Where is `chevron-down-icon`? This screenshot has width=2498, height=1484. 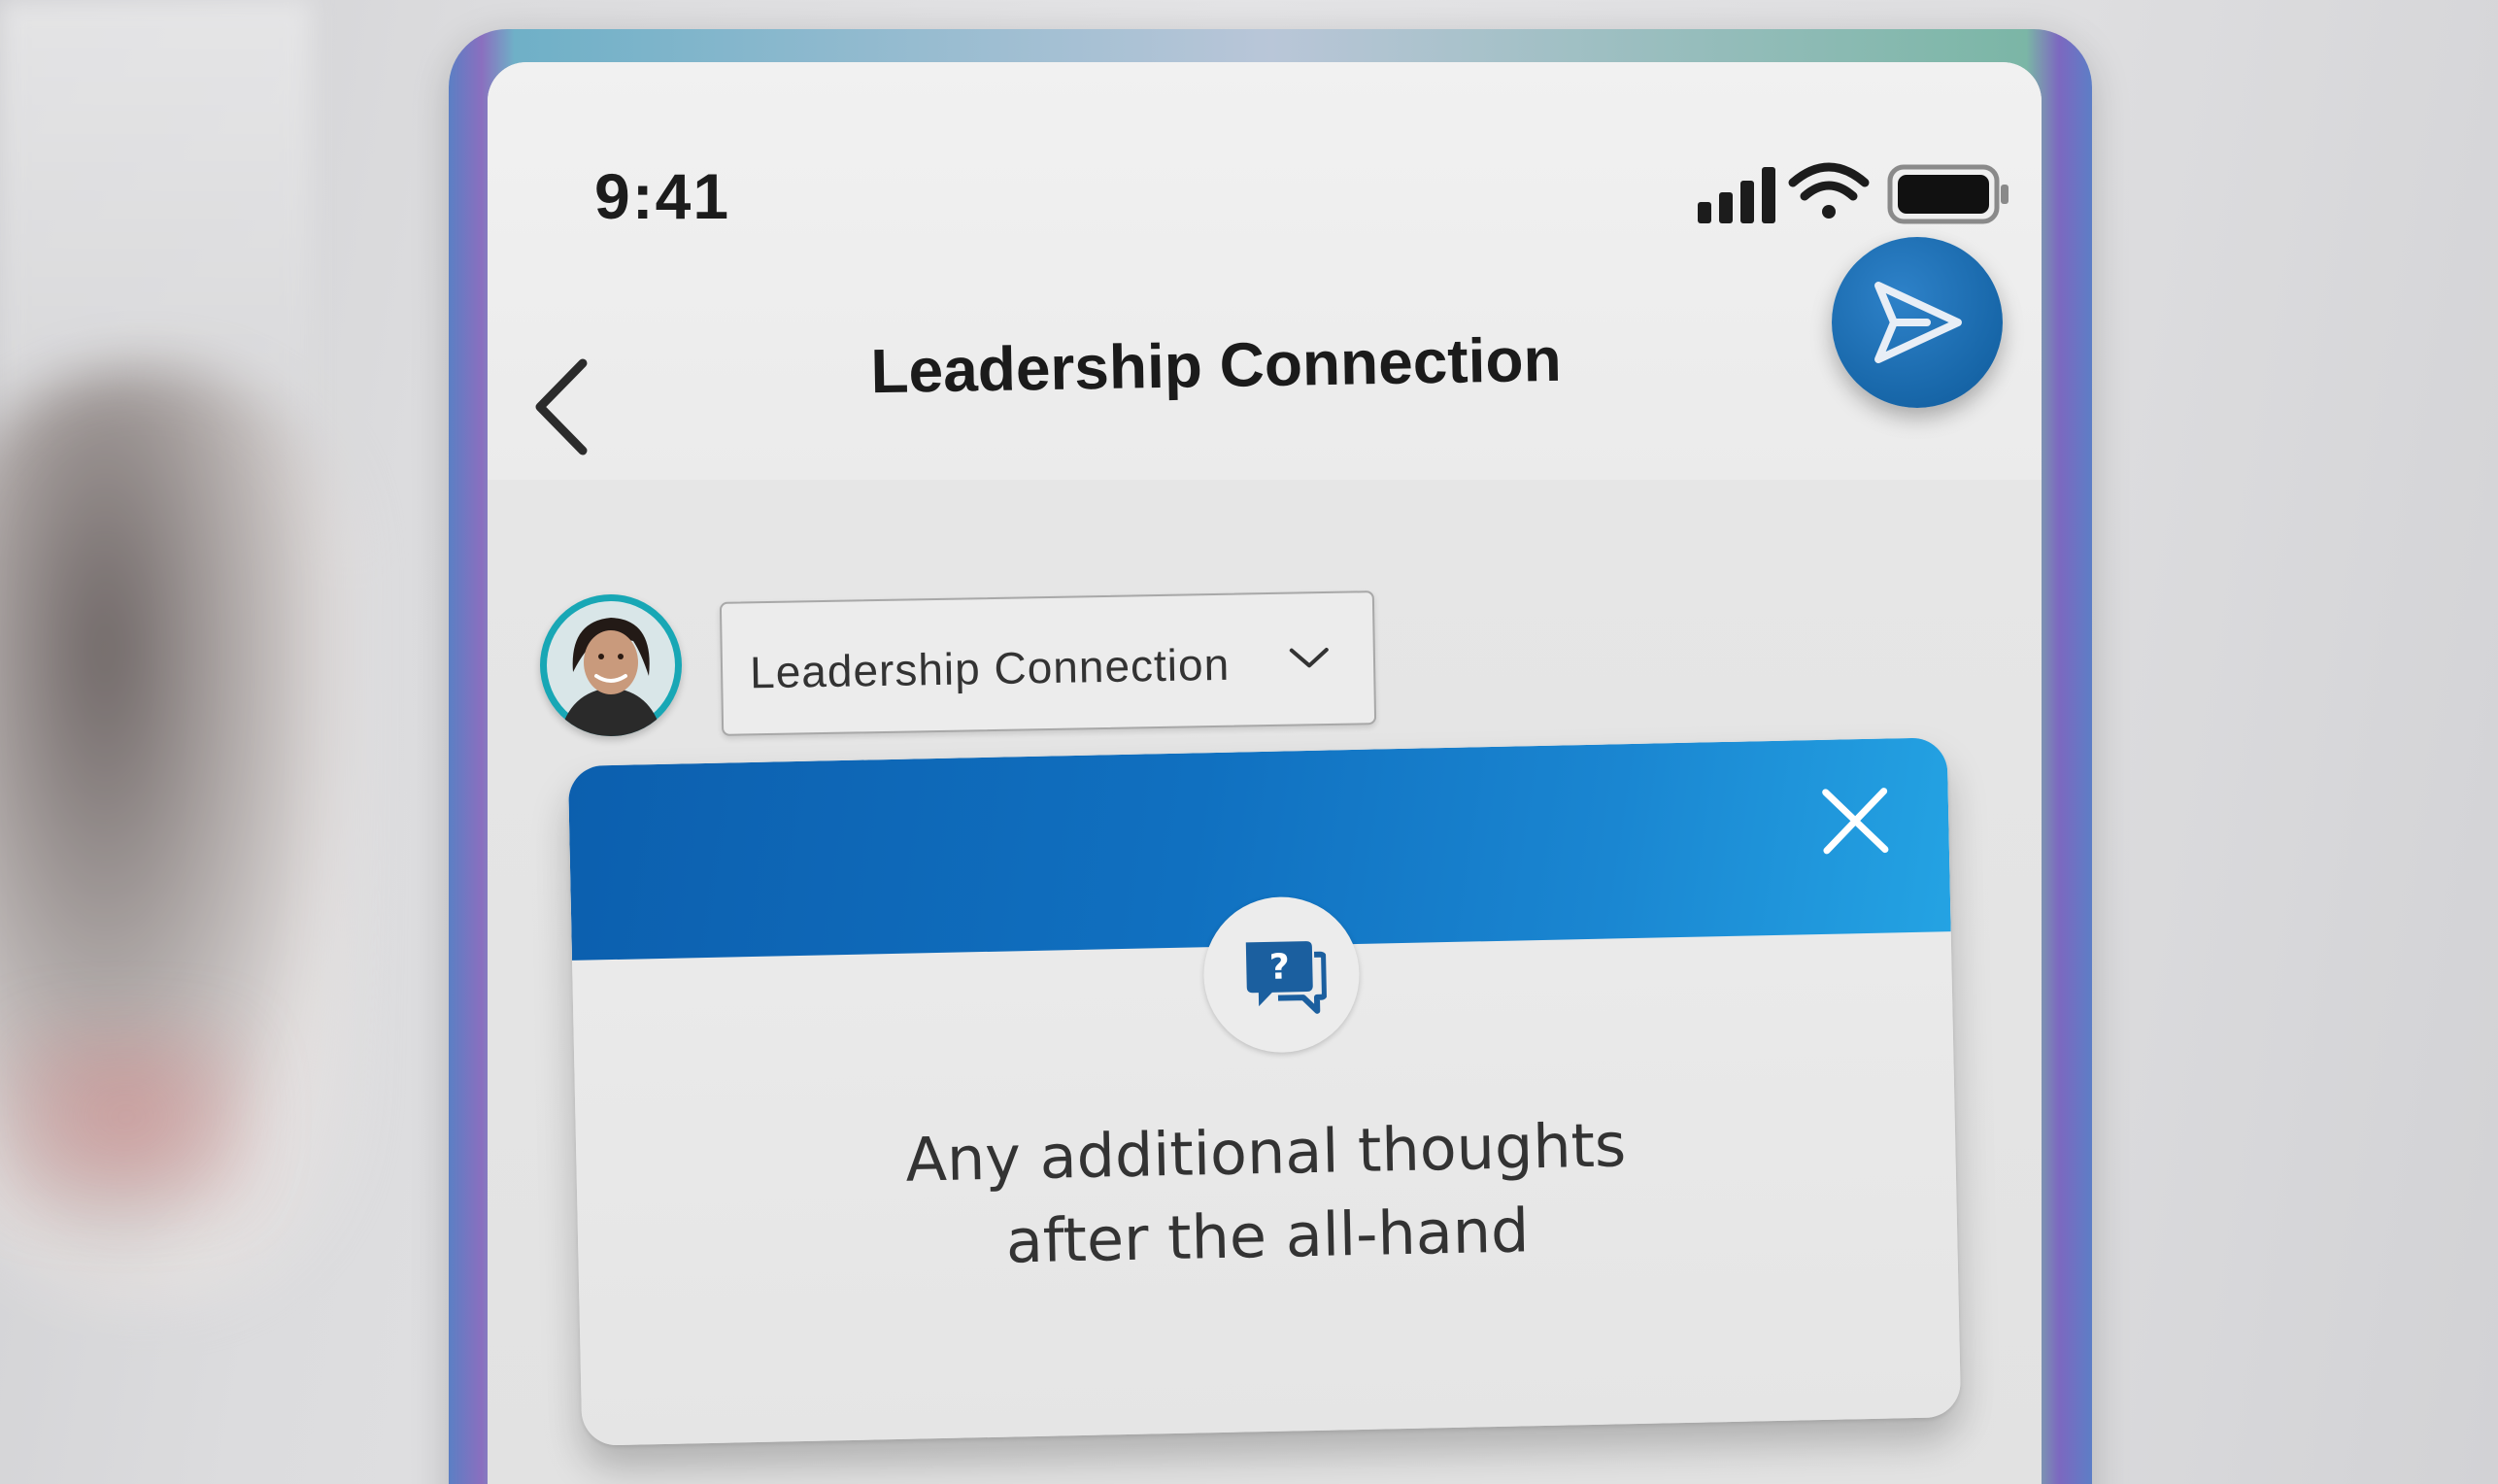
chevron-down-icon is located at coordinates (1309, 657).